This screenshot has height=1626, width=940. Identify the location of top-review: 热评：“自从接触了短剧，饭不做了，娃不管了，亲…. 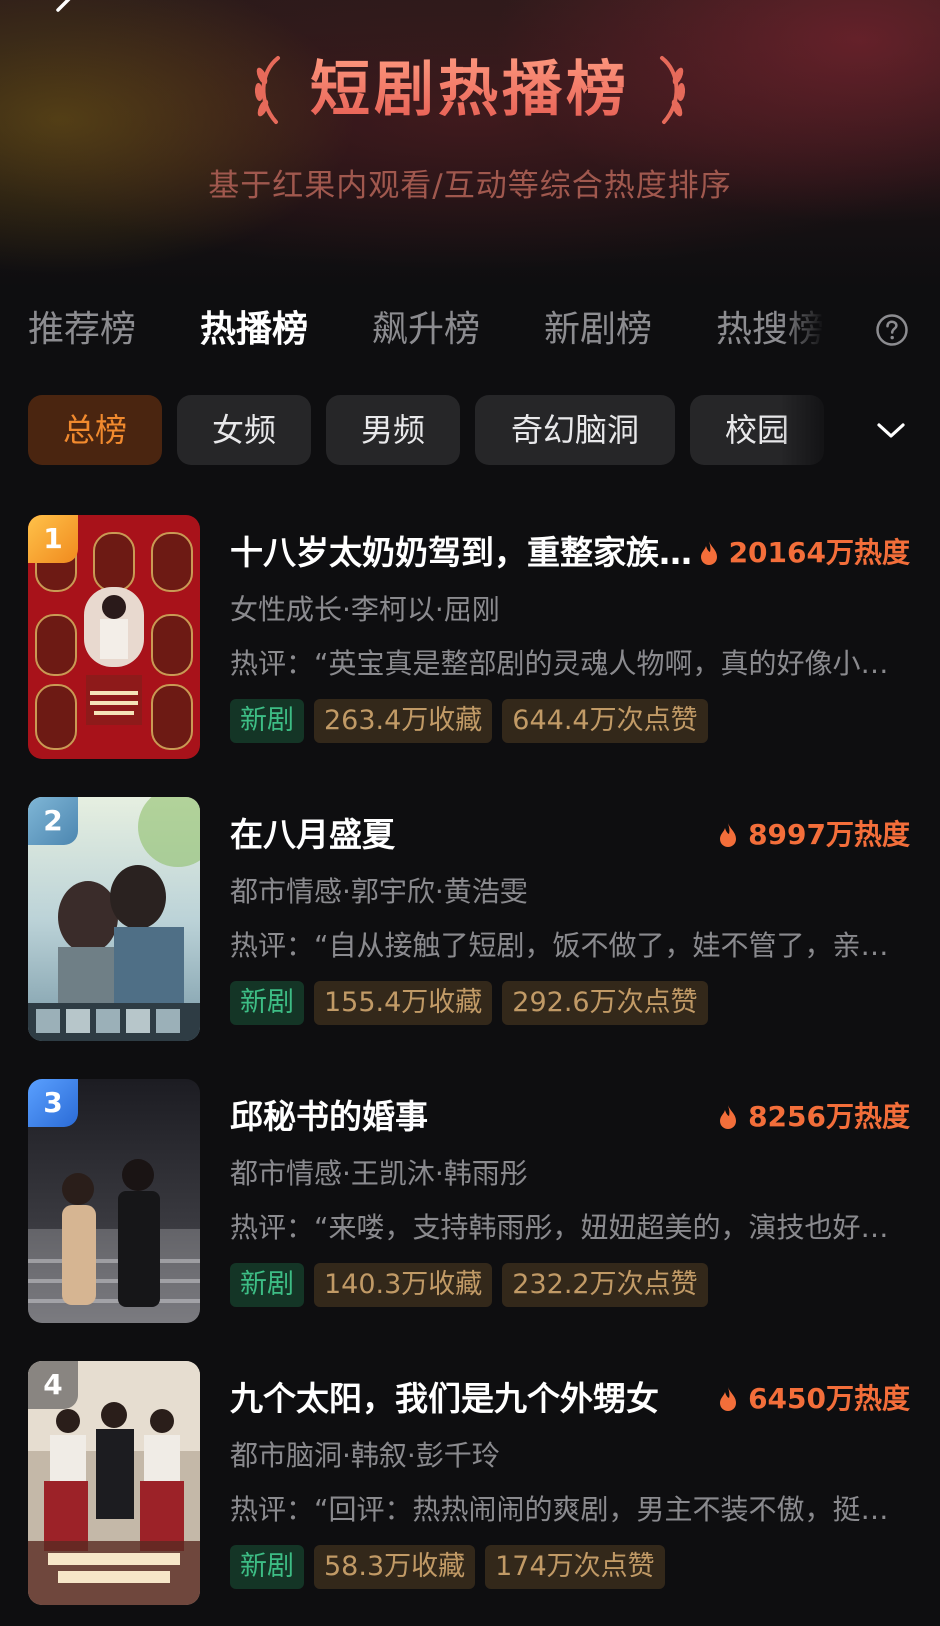
(559, 945).